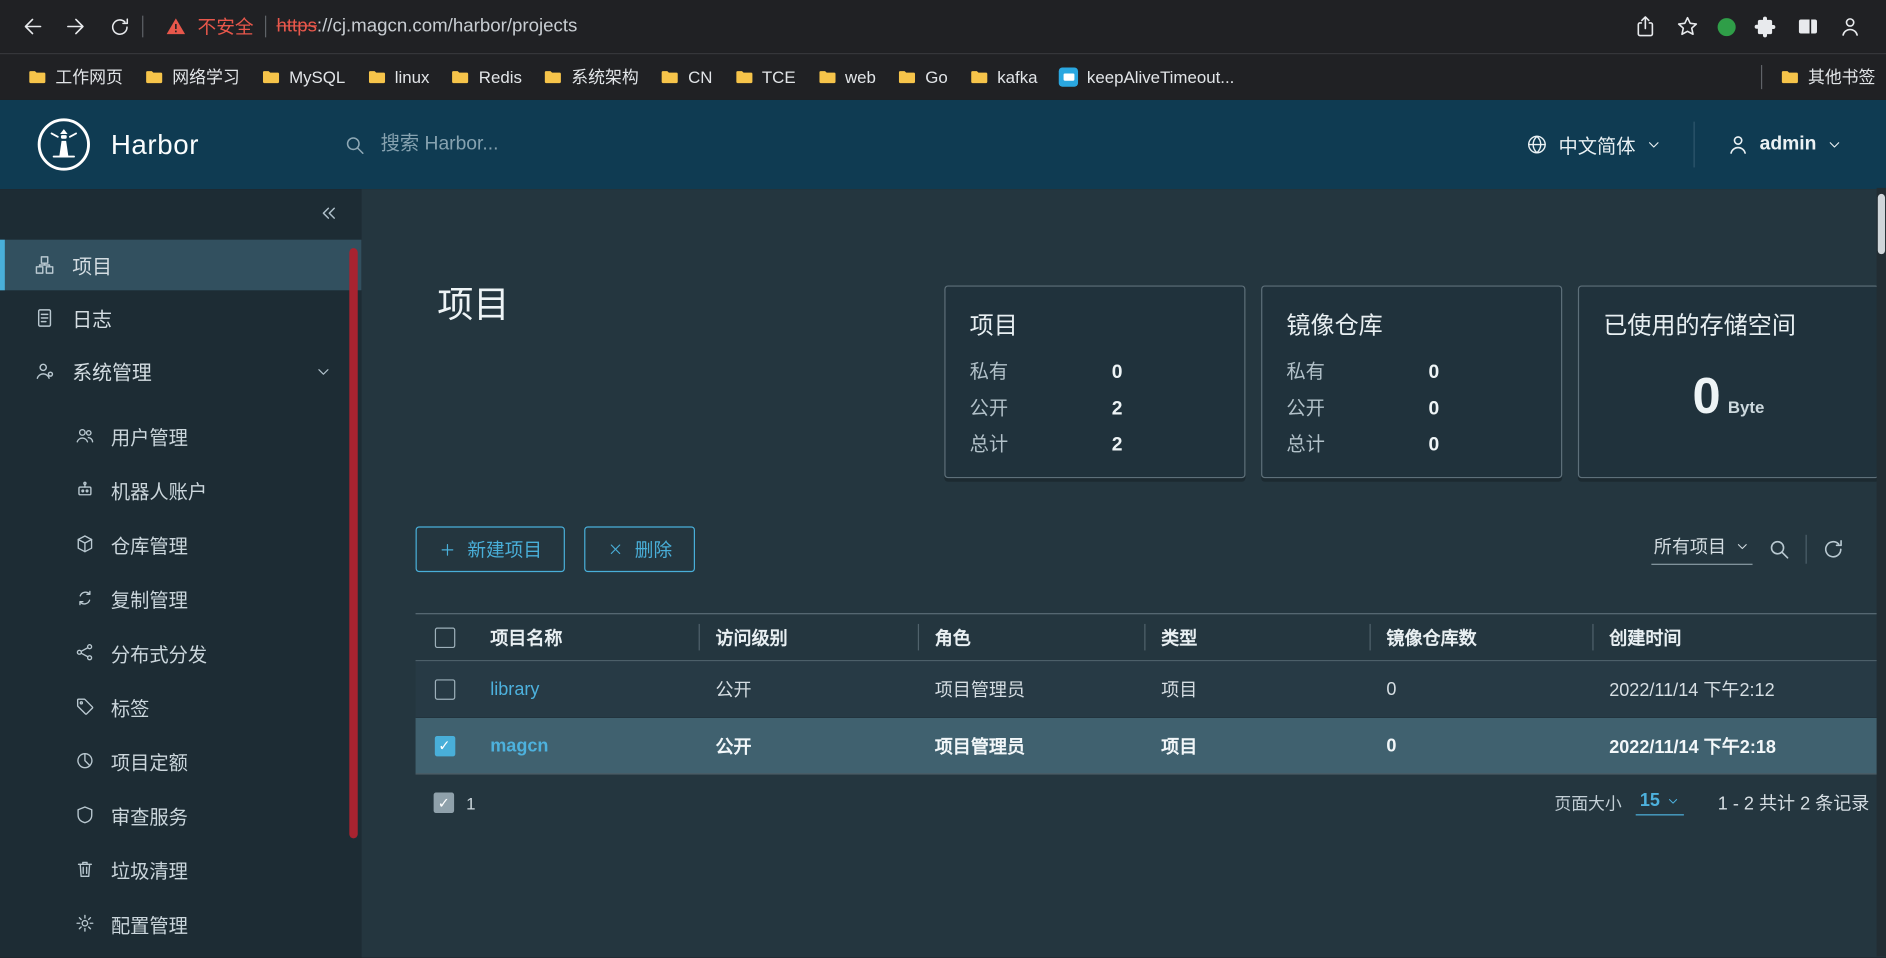 The height and width of the screenshot is (958, 1886). I want to click on sidebar-collapse-button, so click(329, 213).